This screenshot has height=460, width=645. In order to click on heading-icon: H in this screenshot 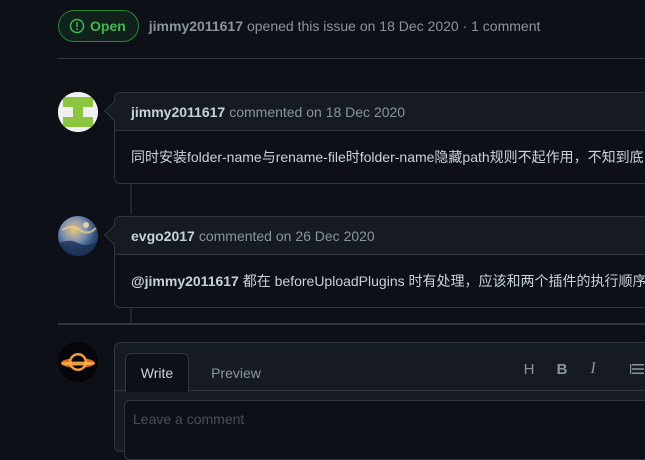, I will do `click(529, 369)`.